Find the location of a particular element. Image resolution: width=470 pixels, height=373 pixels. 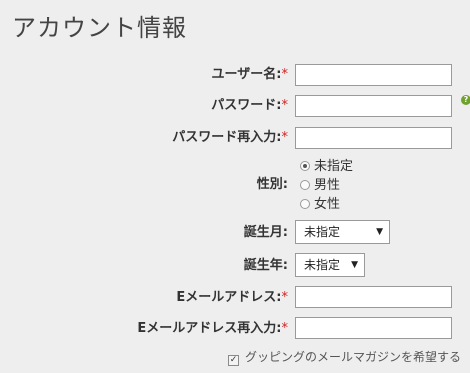

gender-option-unspecified: 未指定 is located at coordinates (326, 167).